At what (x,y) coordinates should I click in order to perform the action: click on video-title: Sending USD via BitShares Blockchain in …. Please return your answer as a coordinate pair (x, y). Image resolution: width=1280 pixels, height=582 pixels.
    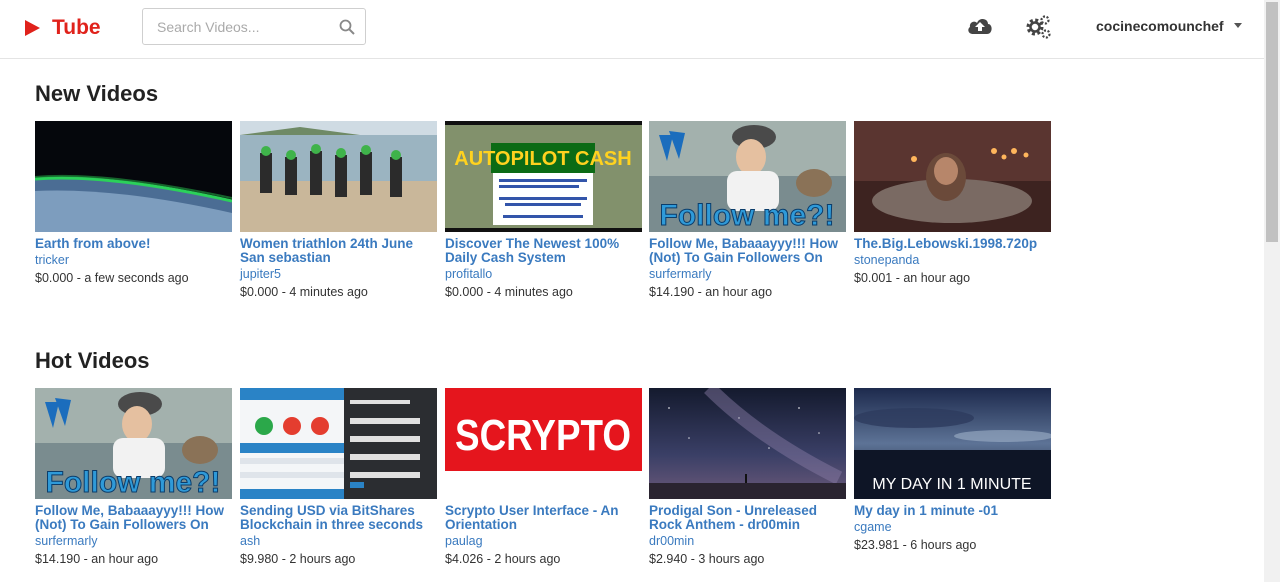
    Looking at the image, I should click on (338, 518).